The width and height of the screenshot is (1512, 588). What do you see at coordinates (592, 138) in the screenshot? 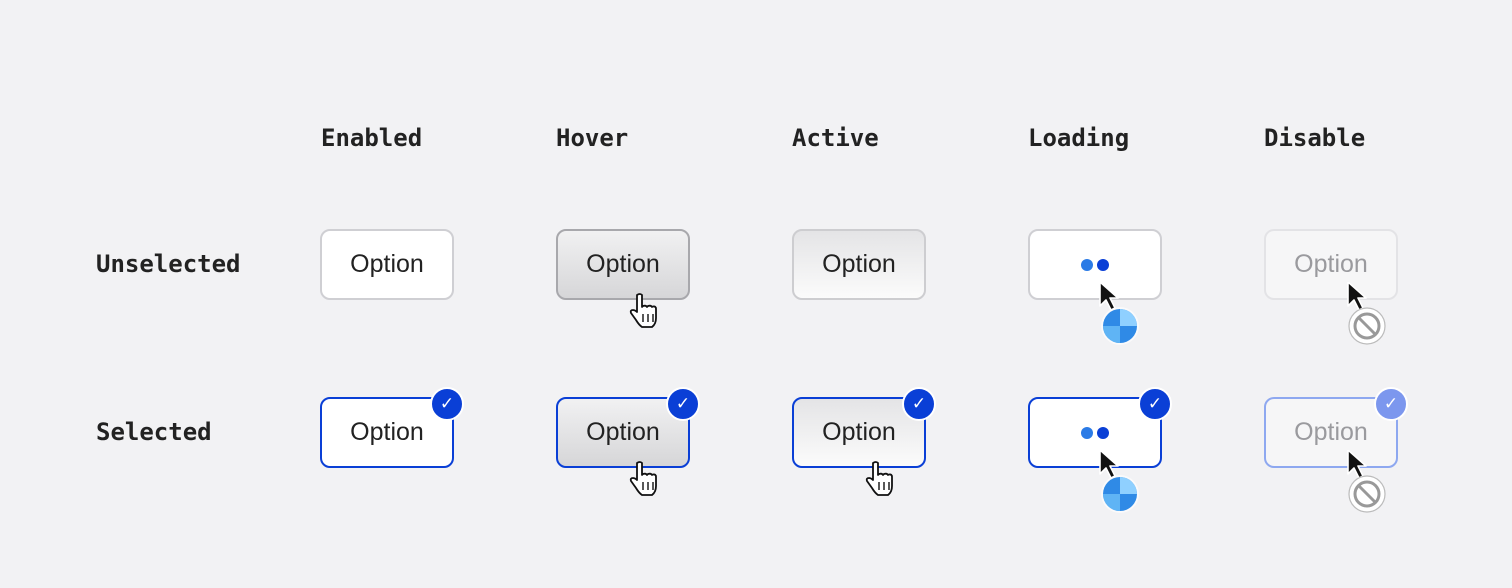
I see `column-header-hover: Hover` at bounding box center [592, 138].